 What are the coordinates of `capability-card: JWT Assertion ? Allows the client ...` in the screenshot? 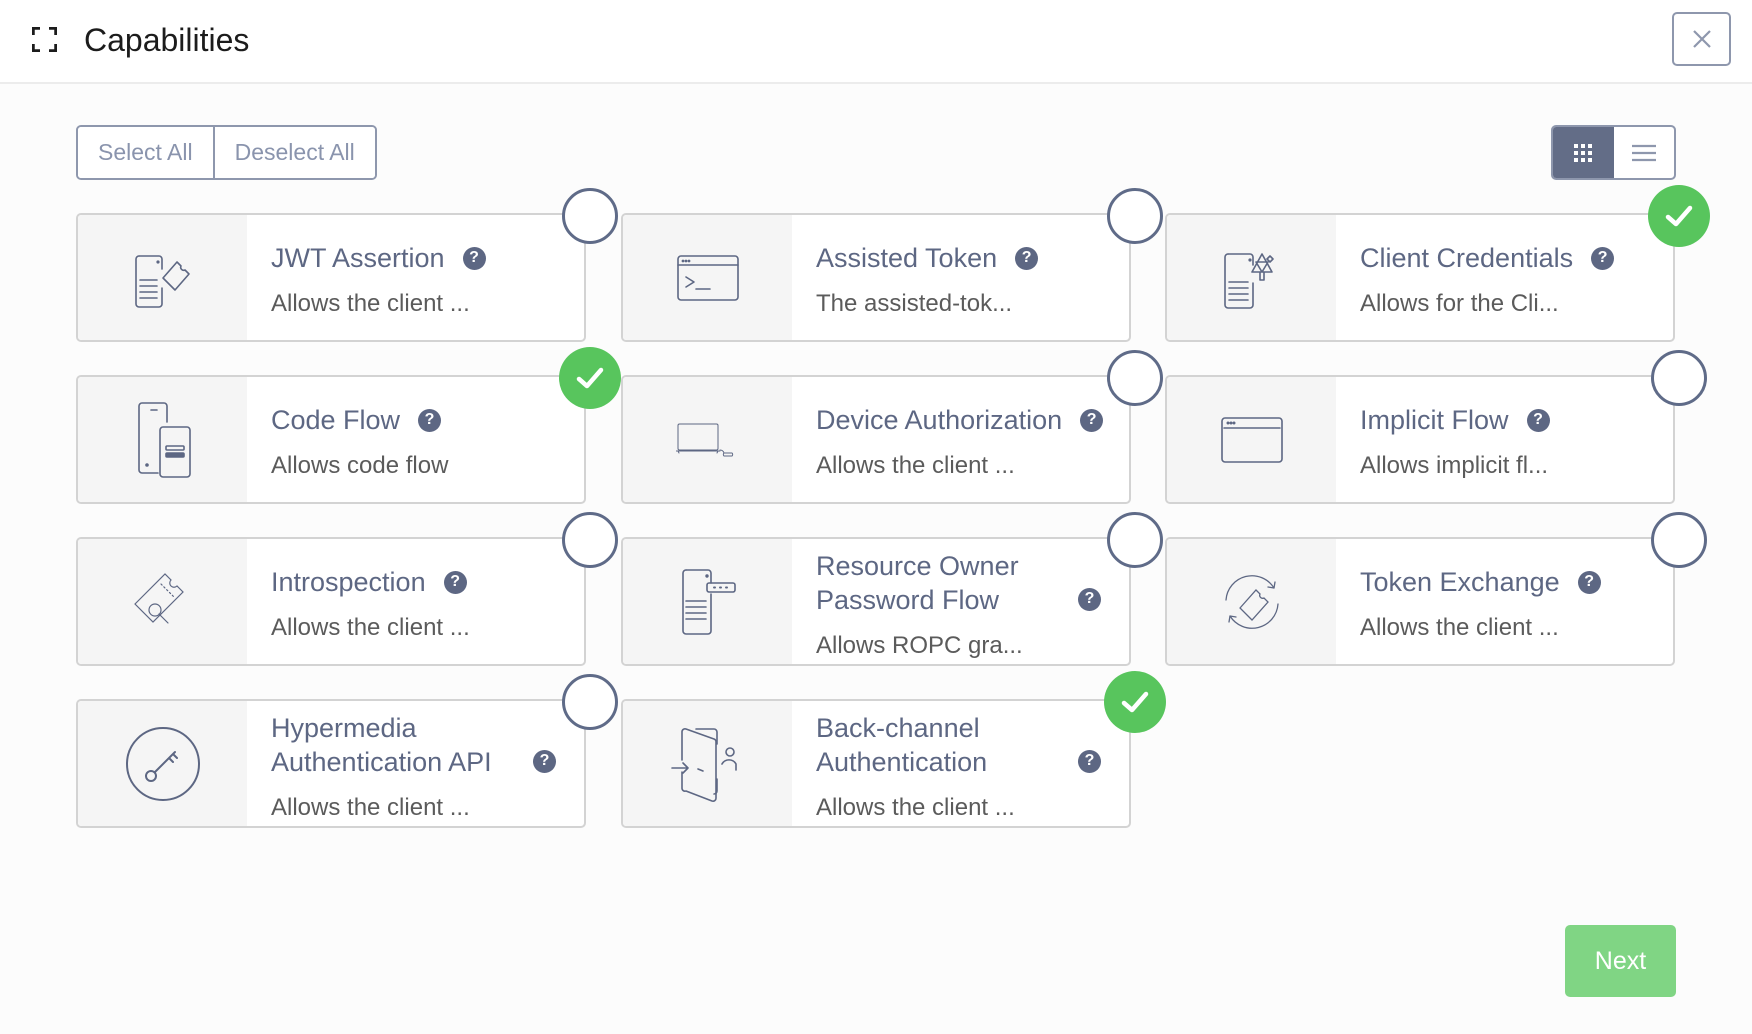 It's located at (347, 265).